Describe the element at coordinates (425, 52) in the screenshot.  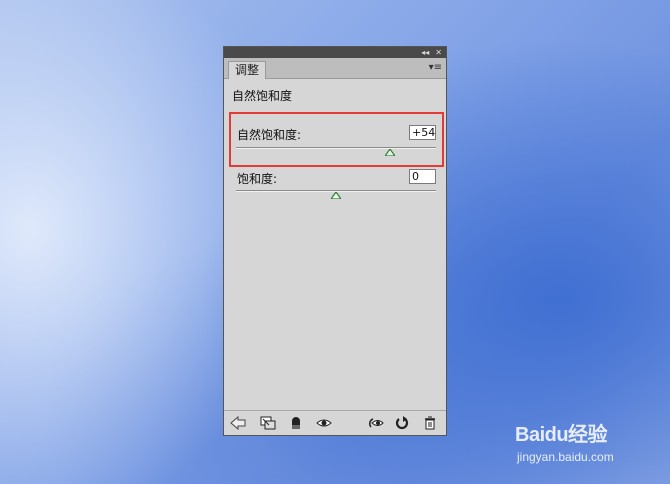
I see `collapse-icon: ◂◂` at that location.